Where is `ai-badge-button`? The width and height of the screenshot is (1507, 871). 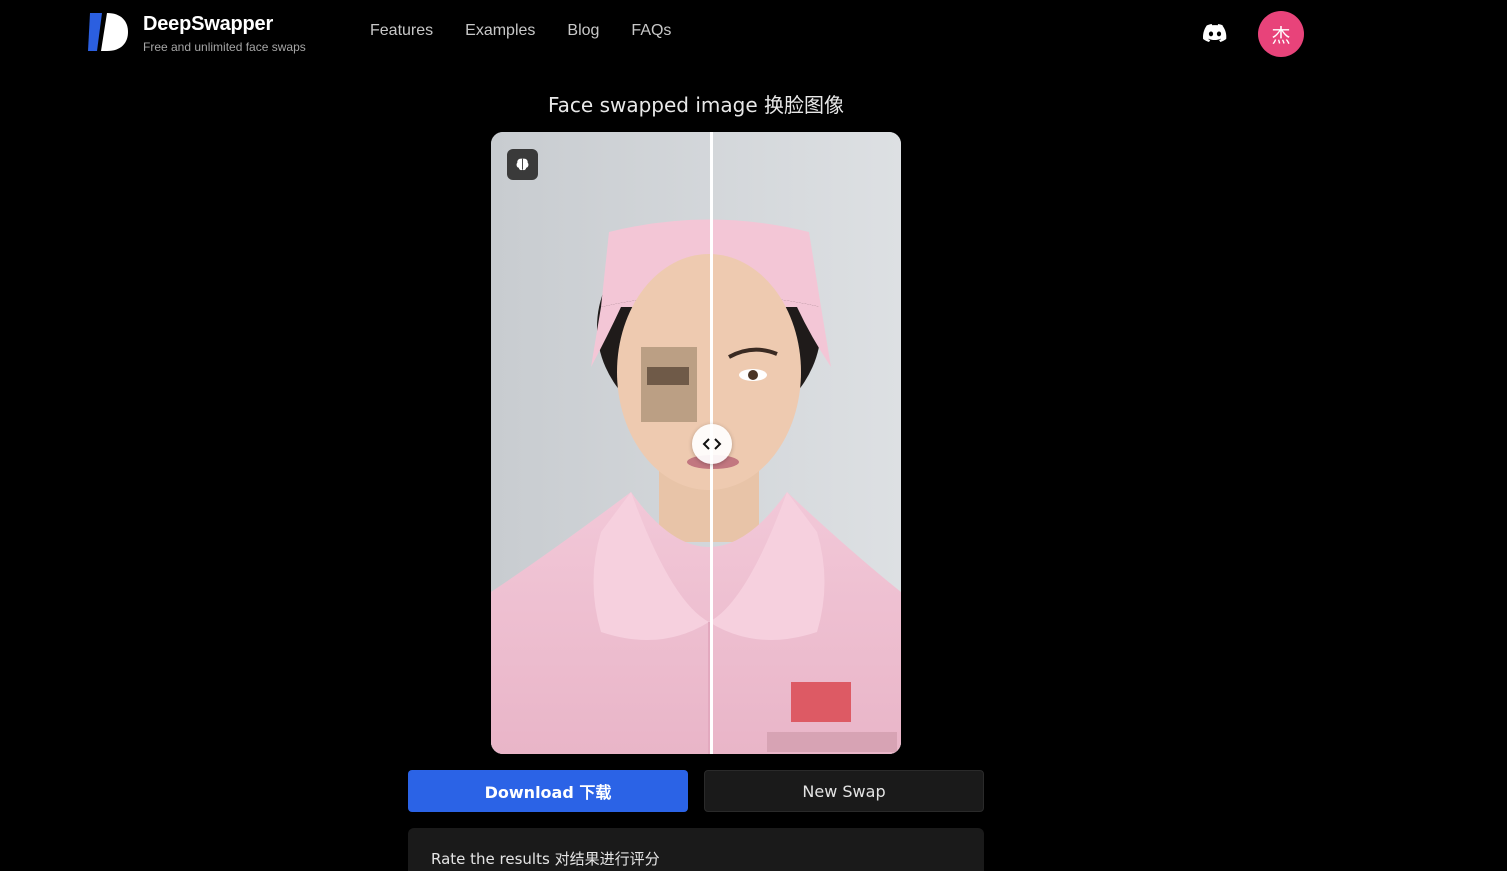 ai-badge-button is located at coordinates (522, 164).